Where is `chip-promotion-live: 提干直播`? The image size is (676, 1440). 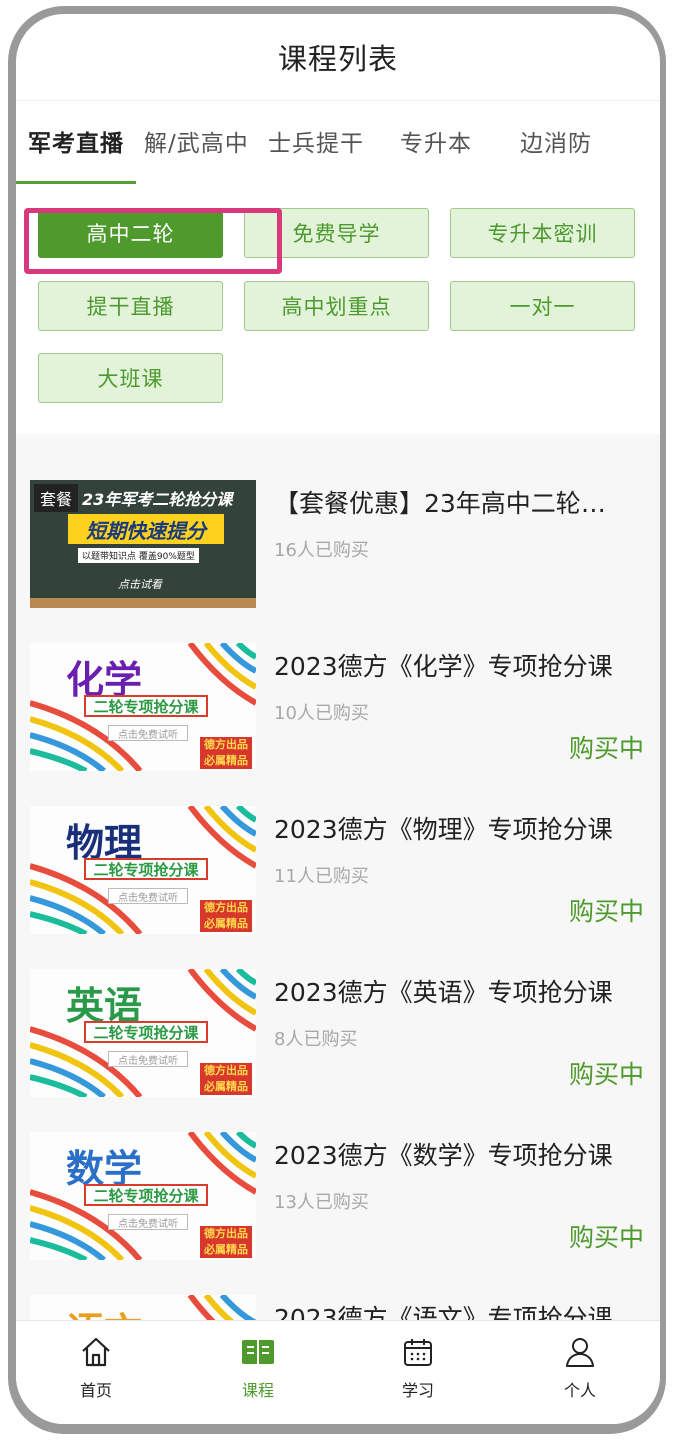
chip-promotion-live: 提干直播 is located at coordinates (130, 306).